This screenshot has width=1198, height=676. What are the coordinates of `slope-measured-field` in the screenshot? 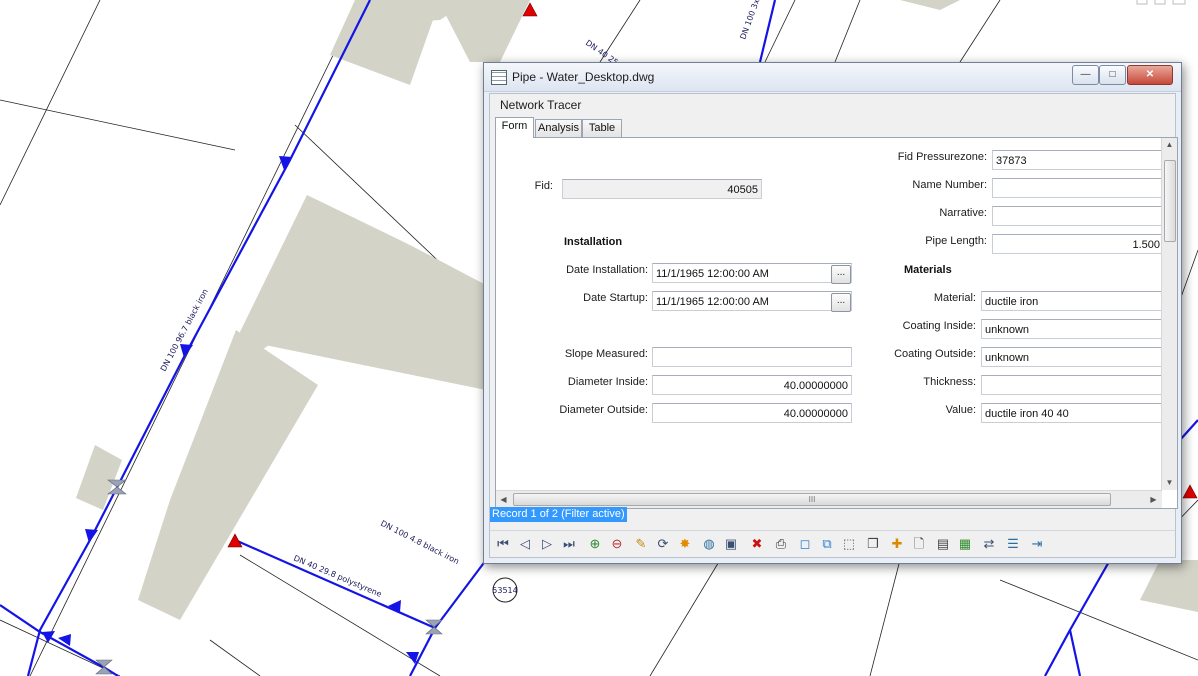 It's located at (752, 357).